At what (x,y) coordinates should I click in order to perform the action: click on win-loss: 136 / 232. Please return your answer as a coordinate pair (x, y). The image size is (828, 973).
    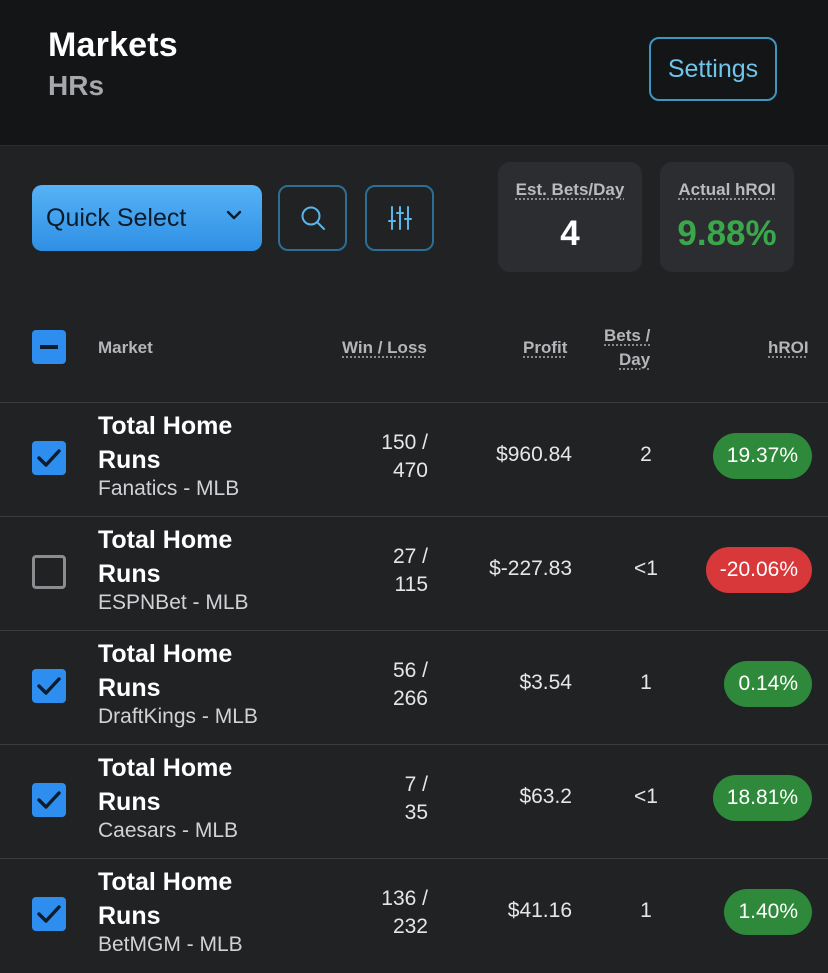
    Looking at the image, I should click on (404, 913).